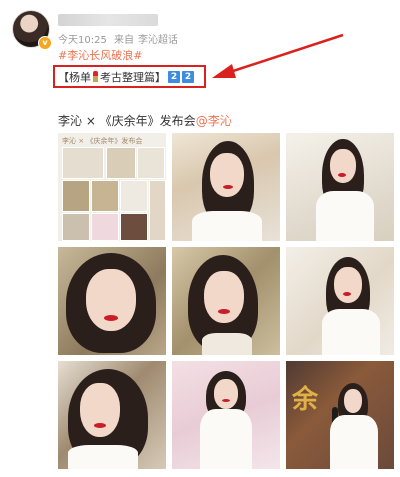 Image resolution: width=400 pixels, height=477 pixels. I want to click on number-badge-2: 2, so click(188, 76).